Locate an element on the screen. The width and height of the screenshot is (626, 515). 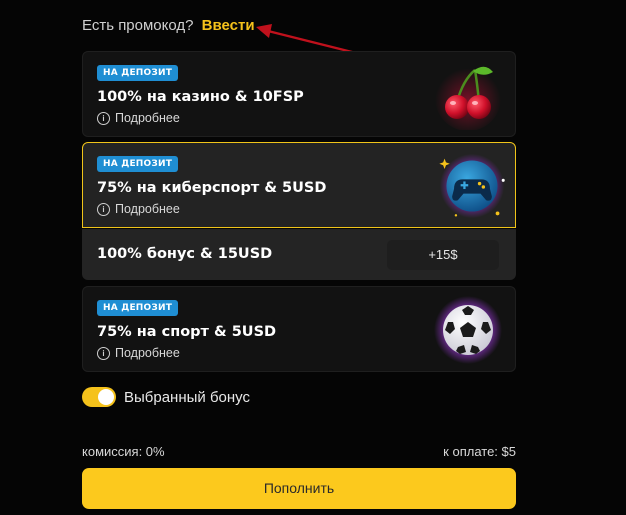
gamepad-icon is located at coordinates (472, 186).